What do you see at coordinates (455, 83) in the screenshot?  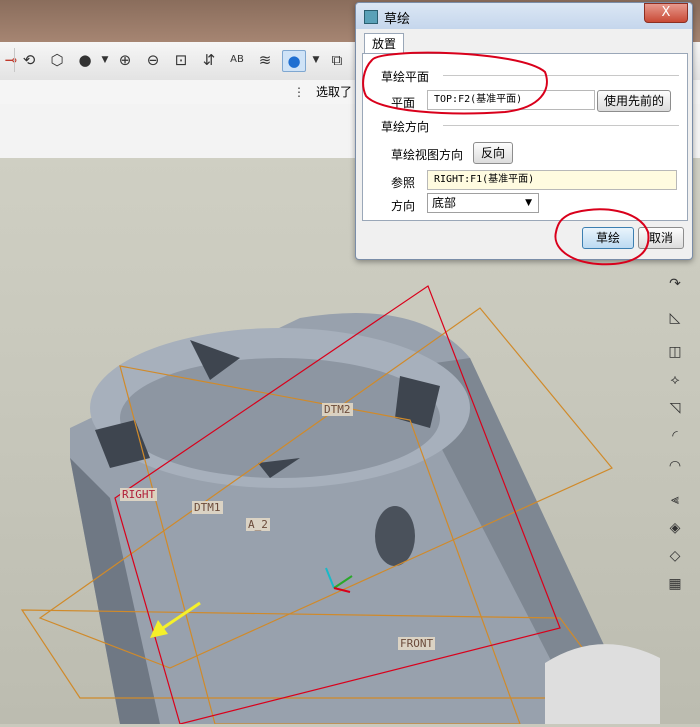 I see `highlight-sketch-plane` at bounding box center [455, 83].